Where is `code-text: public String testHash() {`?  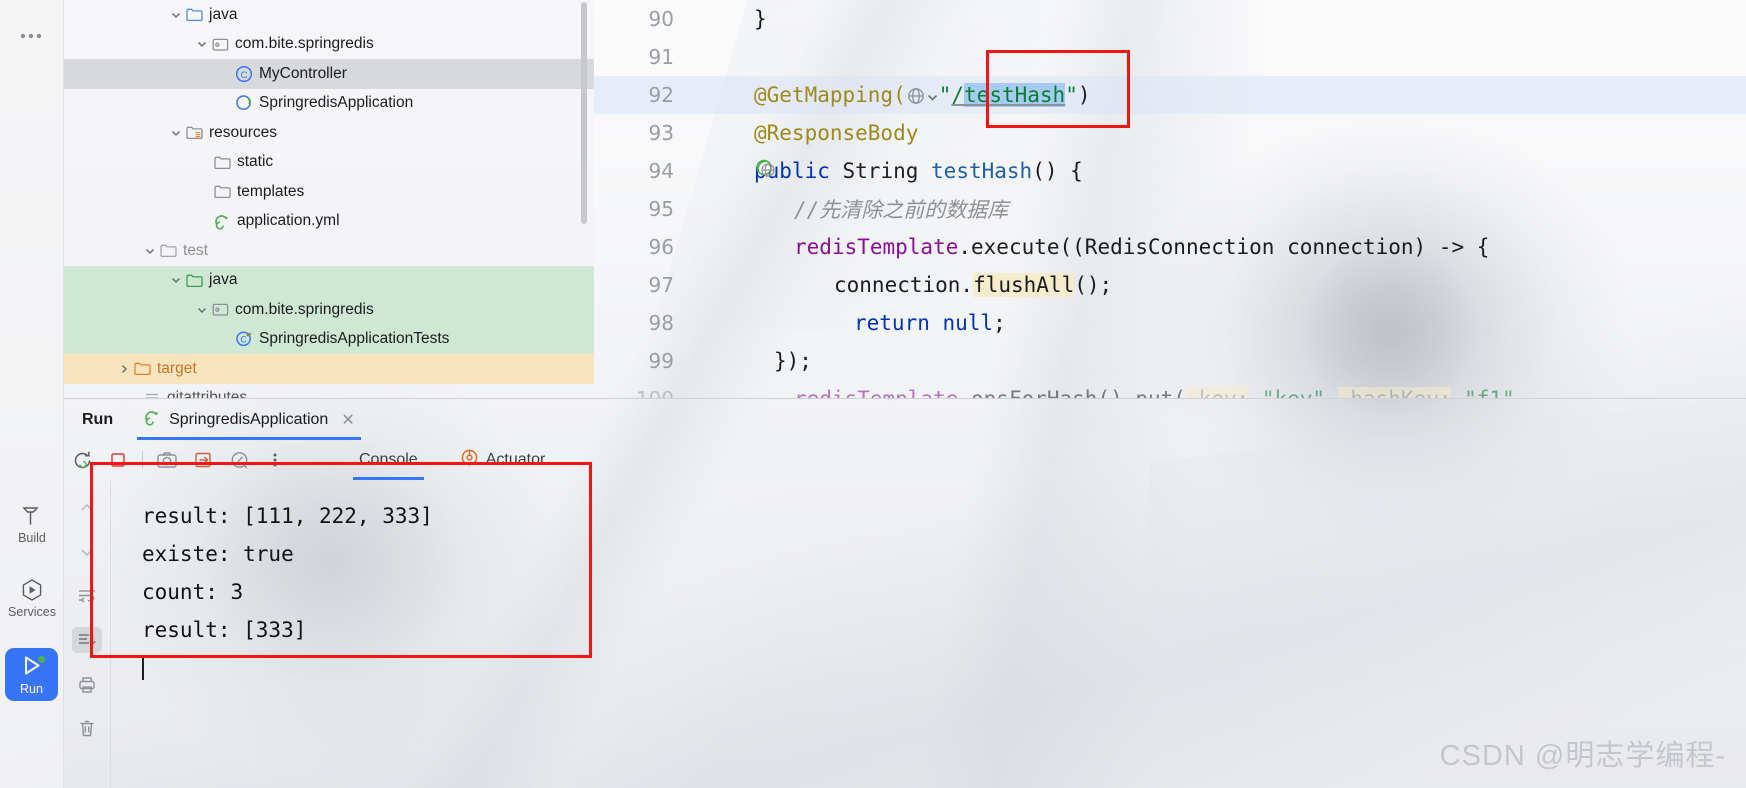 code-text: public String testHash() { is located at coordinates (918, 171).